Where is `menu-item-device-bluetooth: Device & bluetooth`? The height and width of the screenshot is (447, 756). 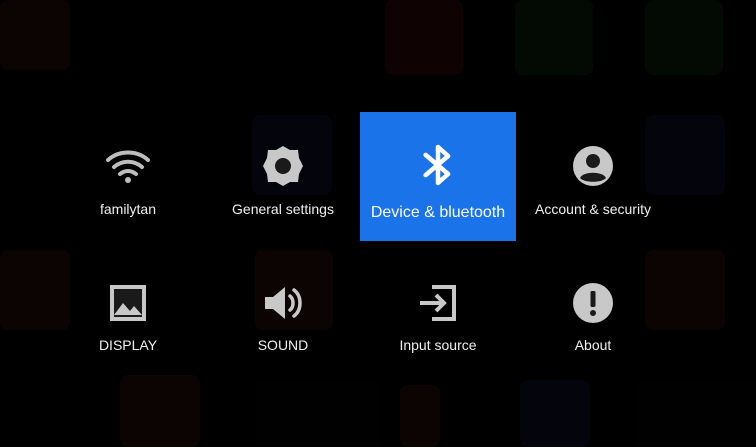 menu-item-device-bluetooth: Device & bluetooth is located at coordinates (438, 176).